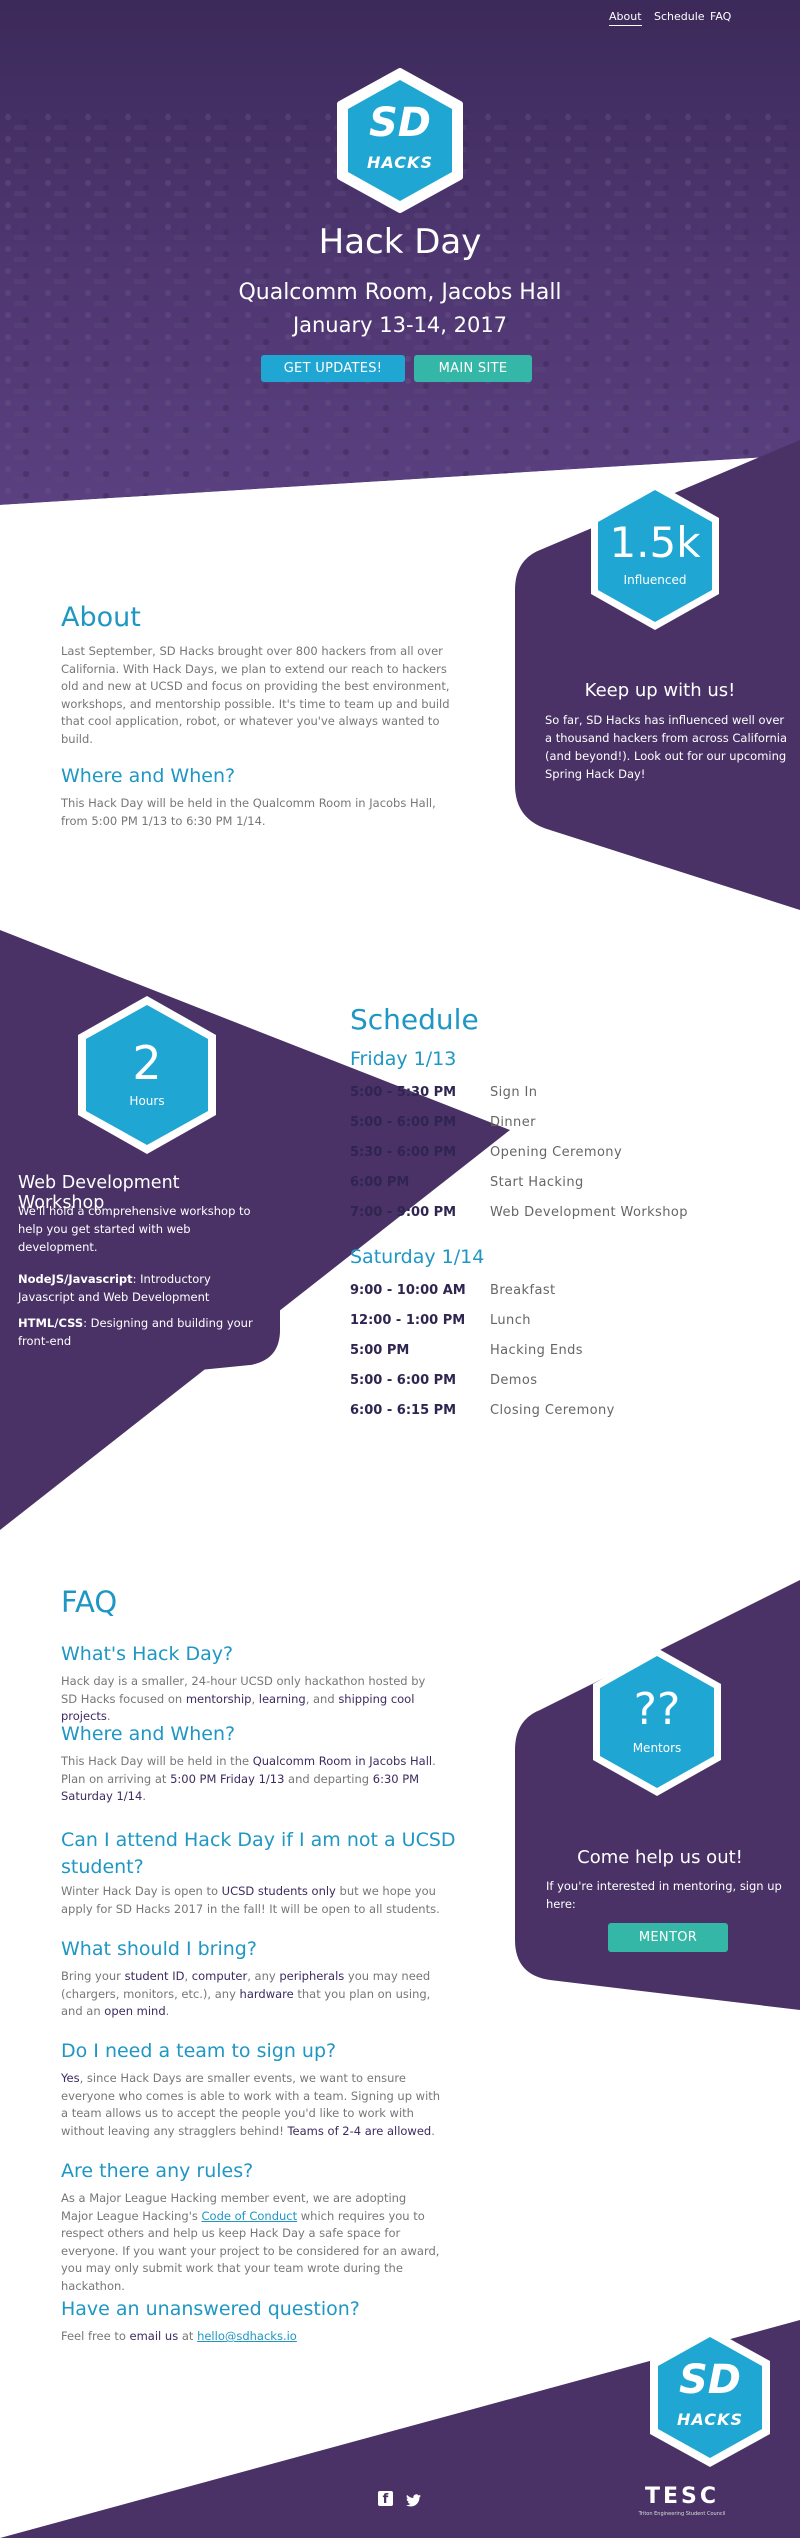 Image resolution: width=800 pixels, height=2538 pixels. What do you see at coordinates (199, 2051) in the screenshot?
I see `faq-question: Do I need a team to sign up?` at bounding box center [199, 2051].